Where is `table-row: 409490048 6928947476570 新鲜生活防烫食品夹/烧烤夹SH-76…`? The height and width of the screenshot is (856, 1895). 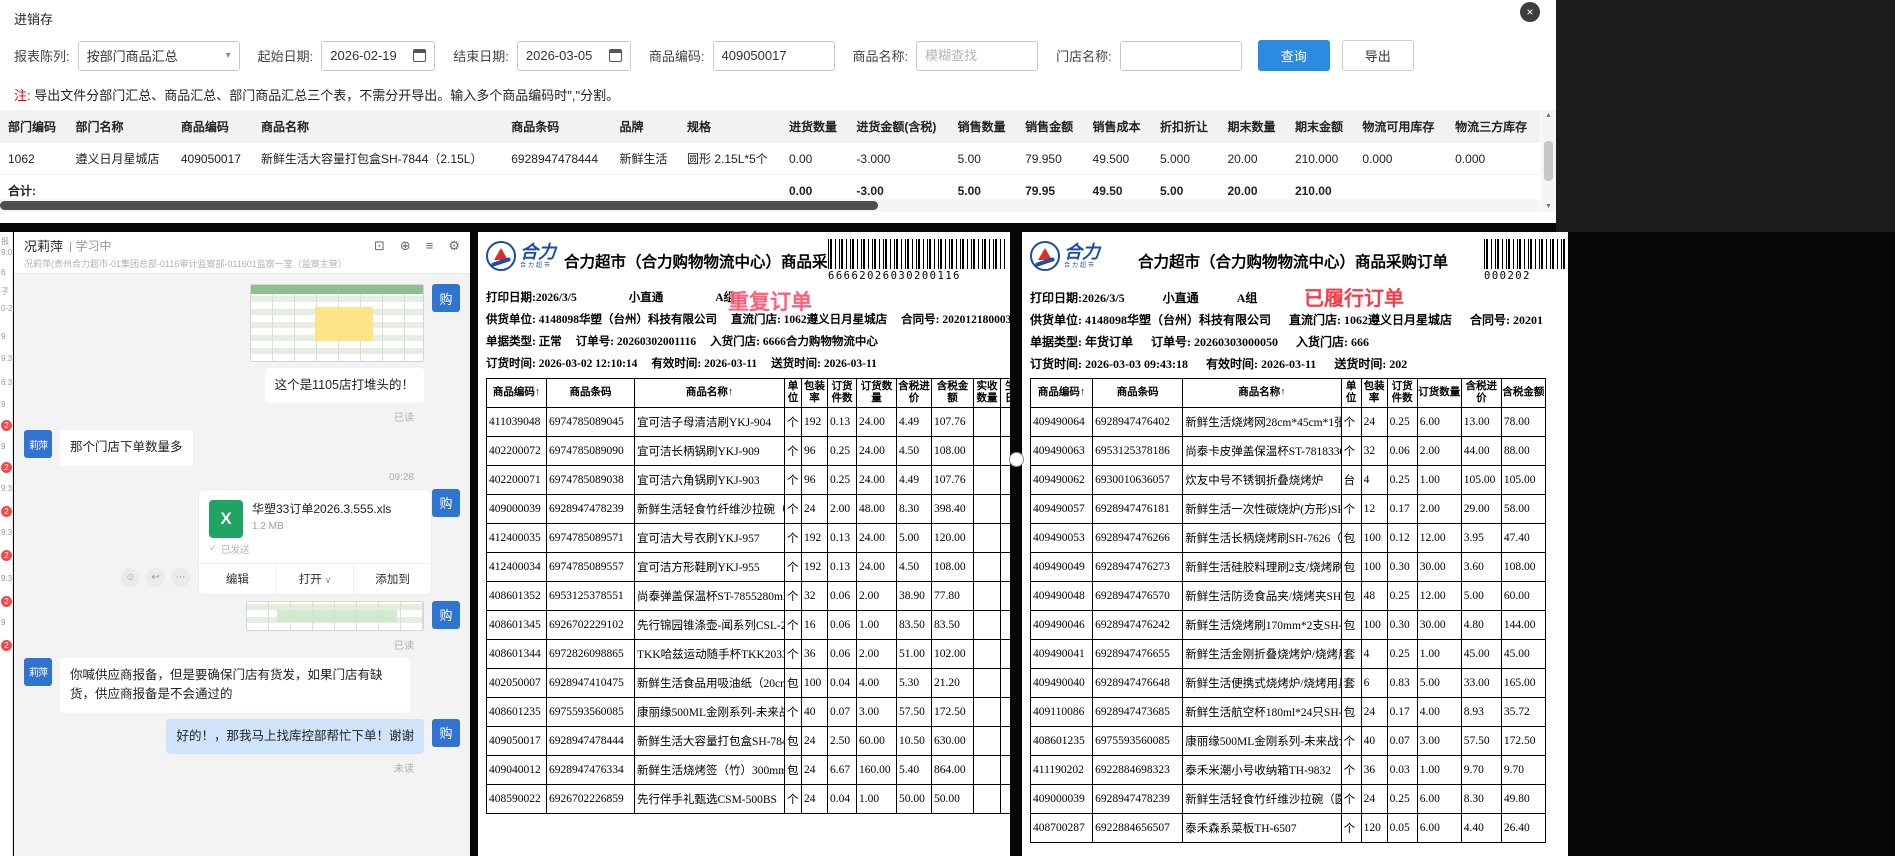
table-row: 409490048 6928947476570 新鲜生活防烫食品夹/烧烤夹SH-76… is located at coordinates (1288, 596).